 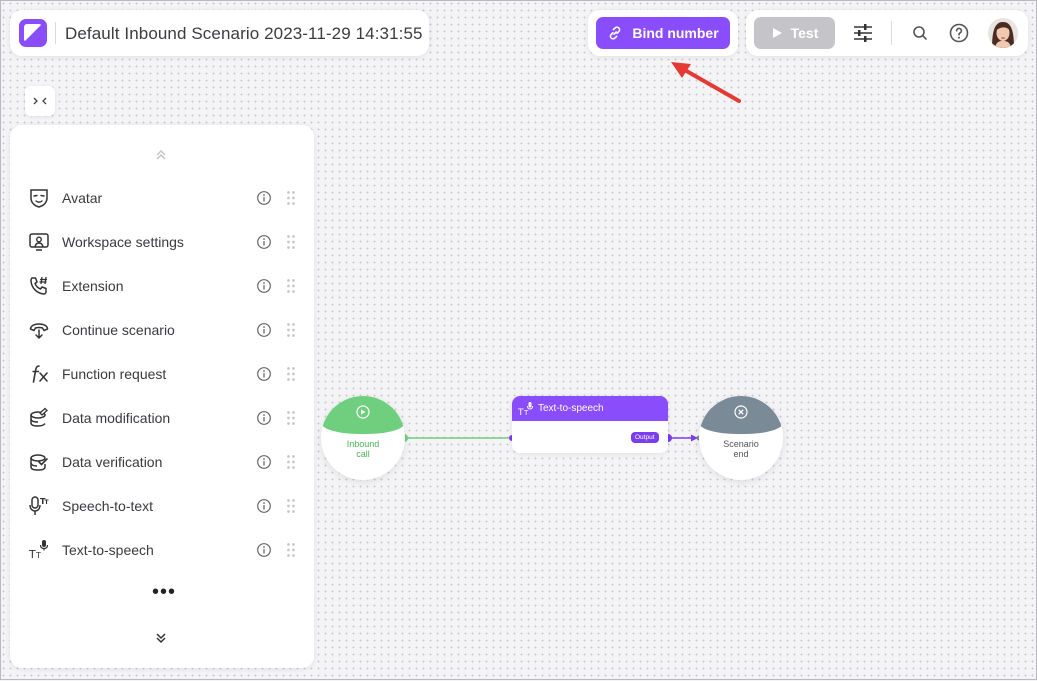 I want to click on end-node-line2: end, so click(x=741, y=454).